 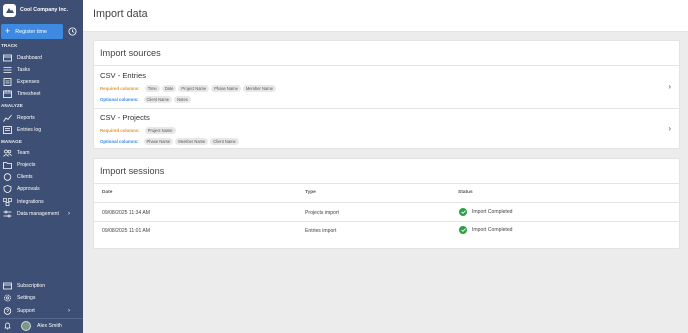 What do you see at coordinates (9, 10) in the screenshot?
I see `company-logo-icon` at bounding box center [9, 10].